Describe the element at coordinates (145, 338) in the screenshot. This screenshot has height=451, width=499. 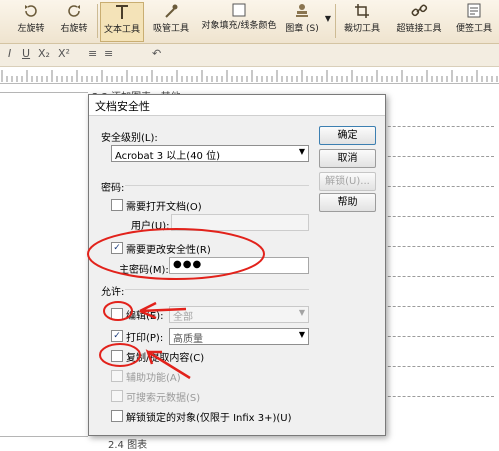
I see `print-label: 打印(P):` at that location.